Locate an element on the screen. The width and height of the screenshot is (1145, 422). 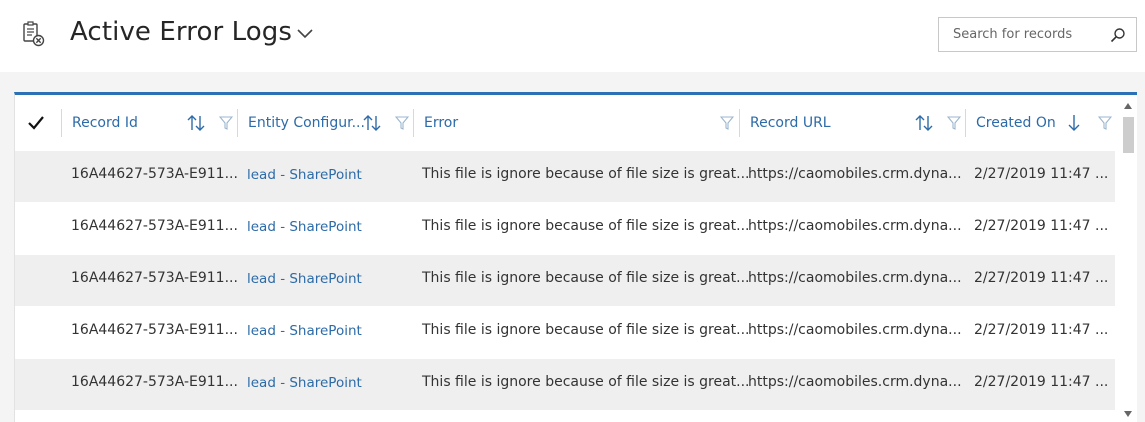
search-placeholder: Search for records is located at coordinates (1013, 34).